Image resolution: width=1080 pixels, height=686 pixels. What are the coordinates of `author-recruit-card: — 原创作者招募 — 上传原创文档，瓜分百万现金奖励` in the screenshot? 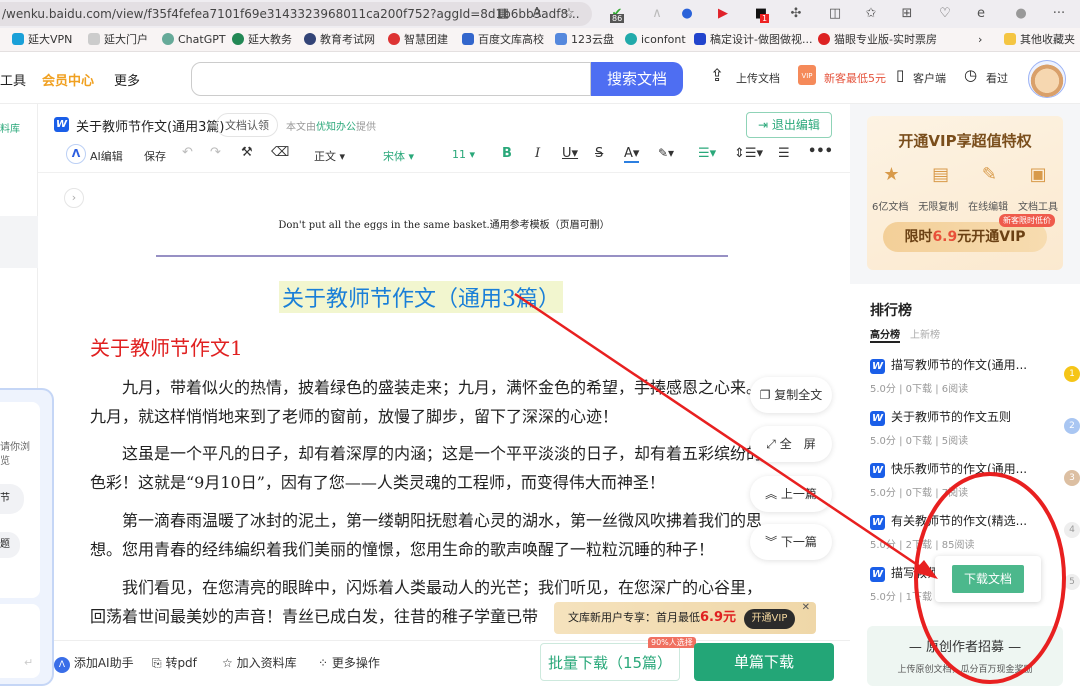 It's located at (965, 656).